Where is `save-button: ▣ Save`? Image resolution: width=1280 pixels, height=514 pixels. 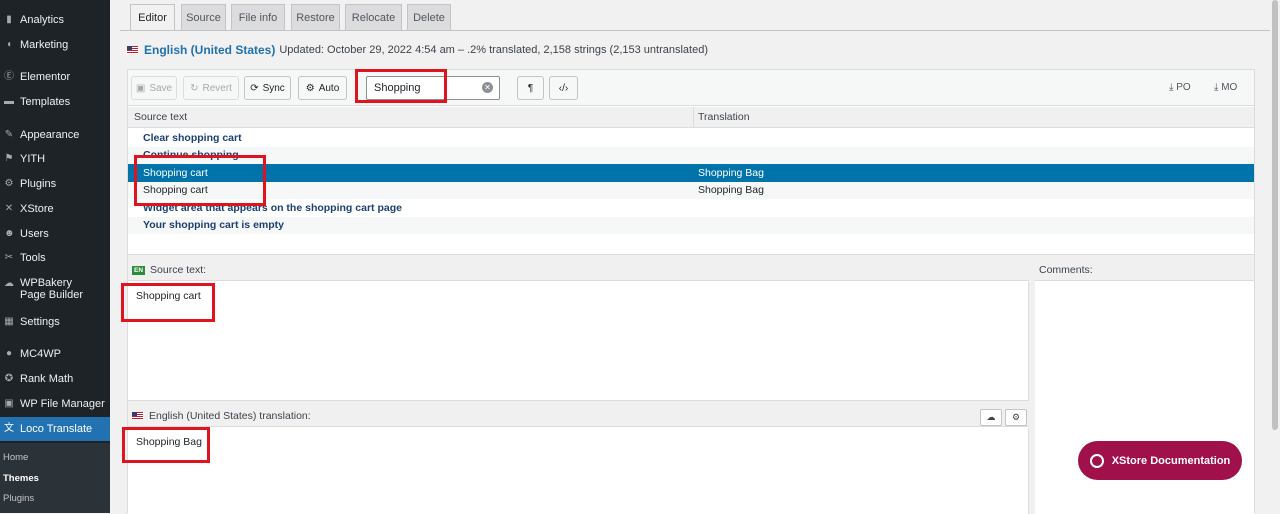
save-button: ▣ Save is located at coordinates (154, 88).